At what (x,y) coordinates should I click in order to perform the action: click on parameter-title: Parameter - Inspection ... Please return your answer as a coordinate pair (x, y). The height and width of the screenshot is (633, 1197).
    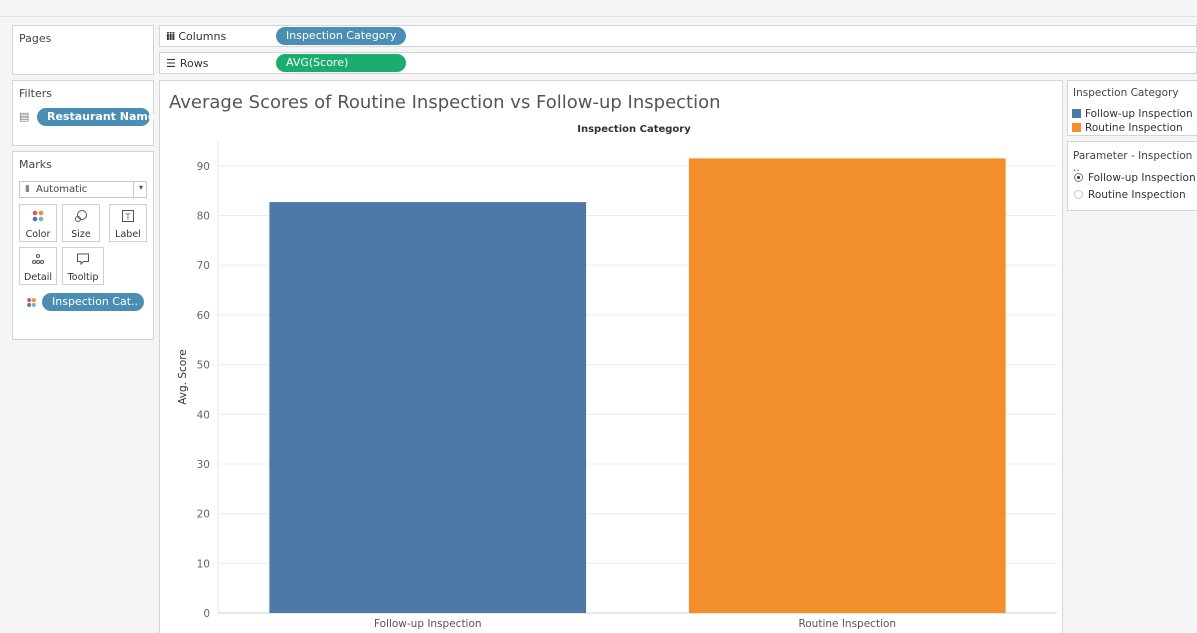
    Looking at the image, I should click on (1133, 162).